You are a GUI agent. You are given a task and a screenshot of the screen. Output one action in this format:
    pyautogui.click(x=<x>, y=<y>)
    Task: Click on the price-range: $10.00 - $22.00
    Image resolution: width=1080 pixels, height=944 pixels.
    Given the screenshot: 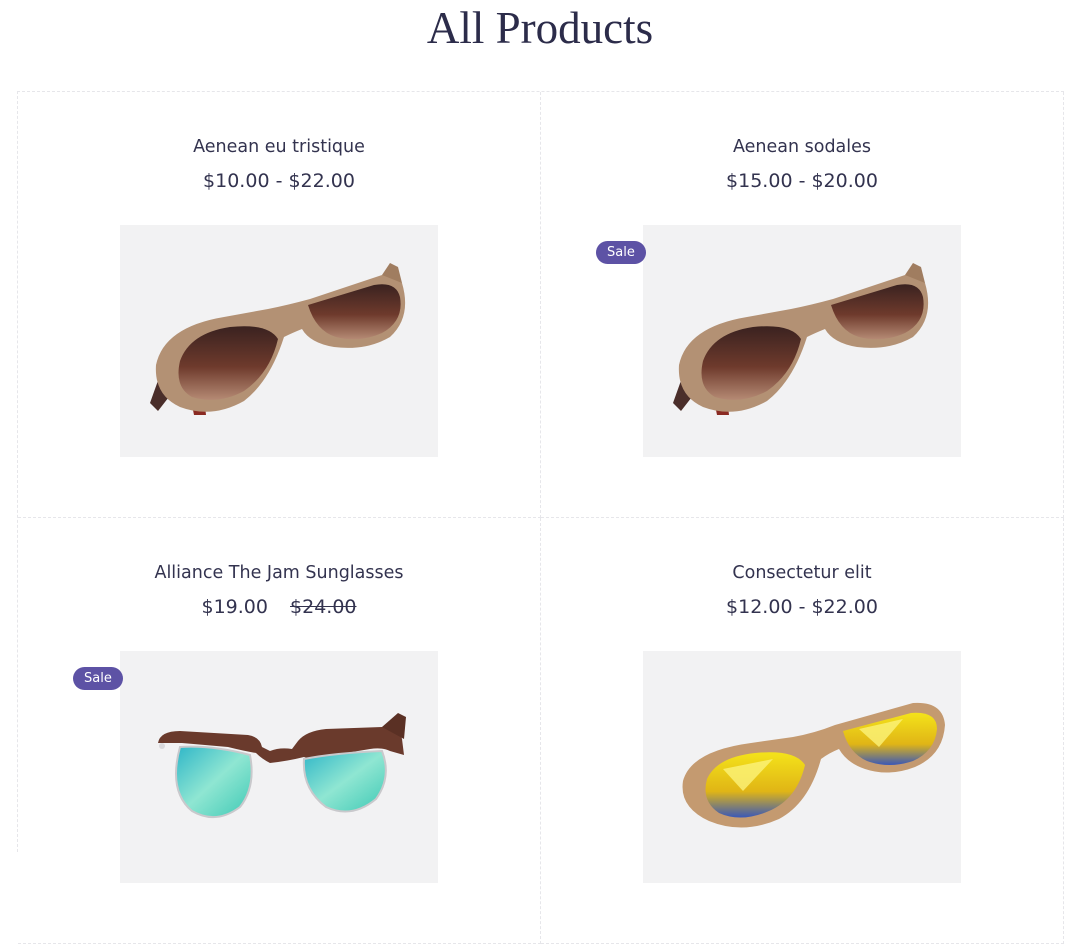 What is the action you would take?
    pyautogui.click(x=279, y=181)
    